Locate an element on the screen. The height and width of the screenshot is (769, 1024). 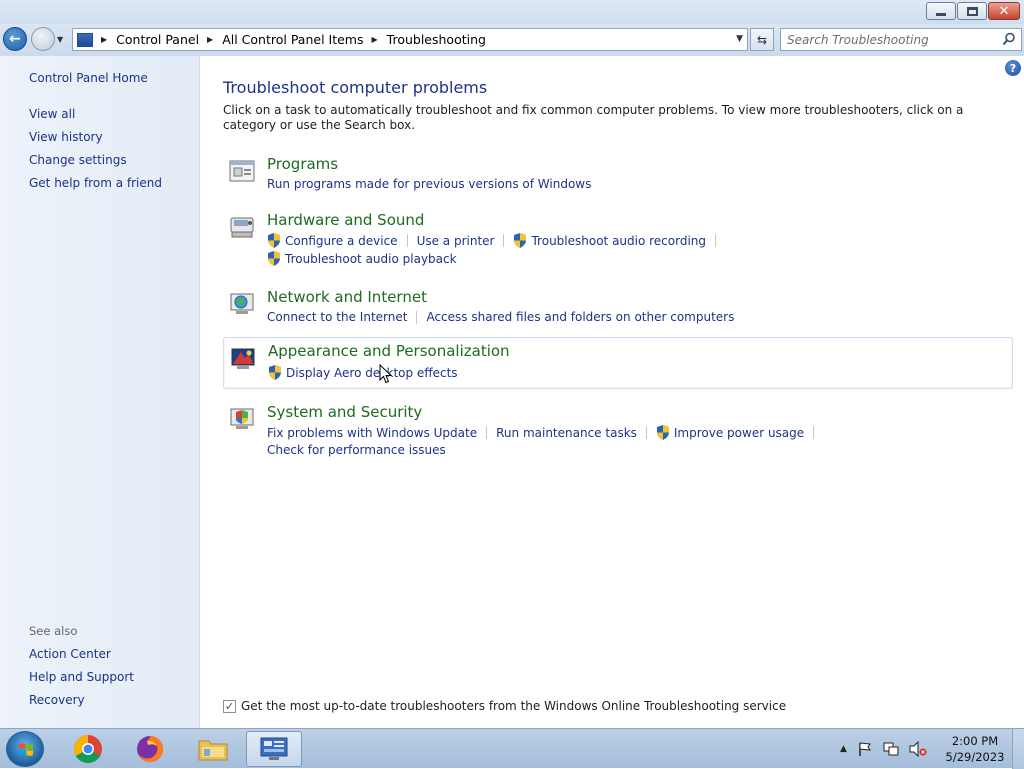
show-hidden-icons-icon: ▲ is located at coordinates (843, 749).